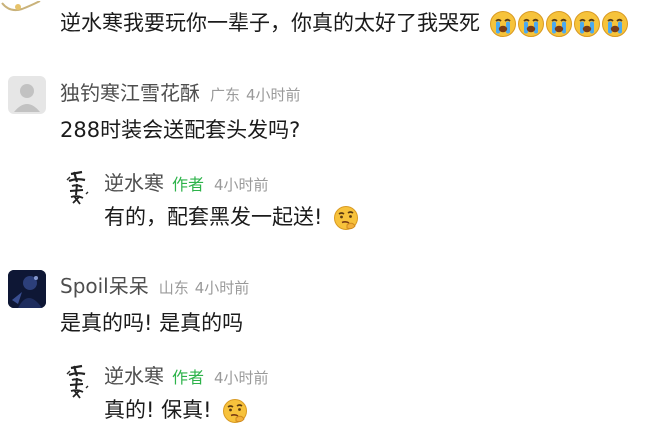 This screenshot has height=430, width=666. I want to click on comment-header: 独钓寒江雪花酥 广东 4小时前, so click(180, 94).